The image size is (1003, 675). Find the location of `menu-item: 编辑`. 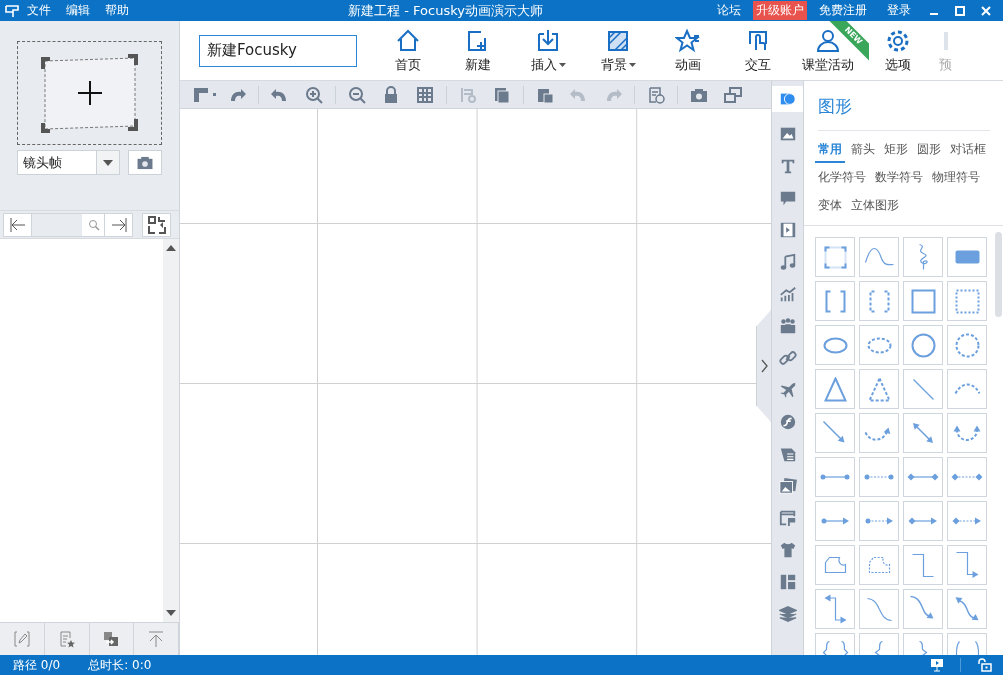

menu-item: 编辑 is located at coordinates (78, 10).